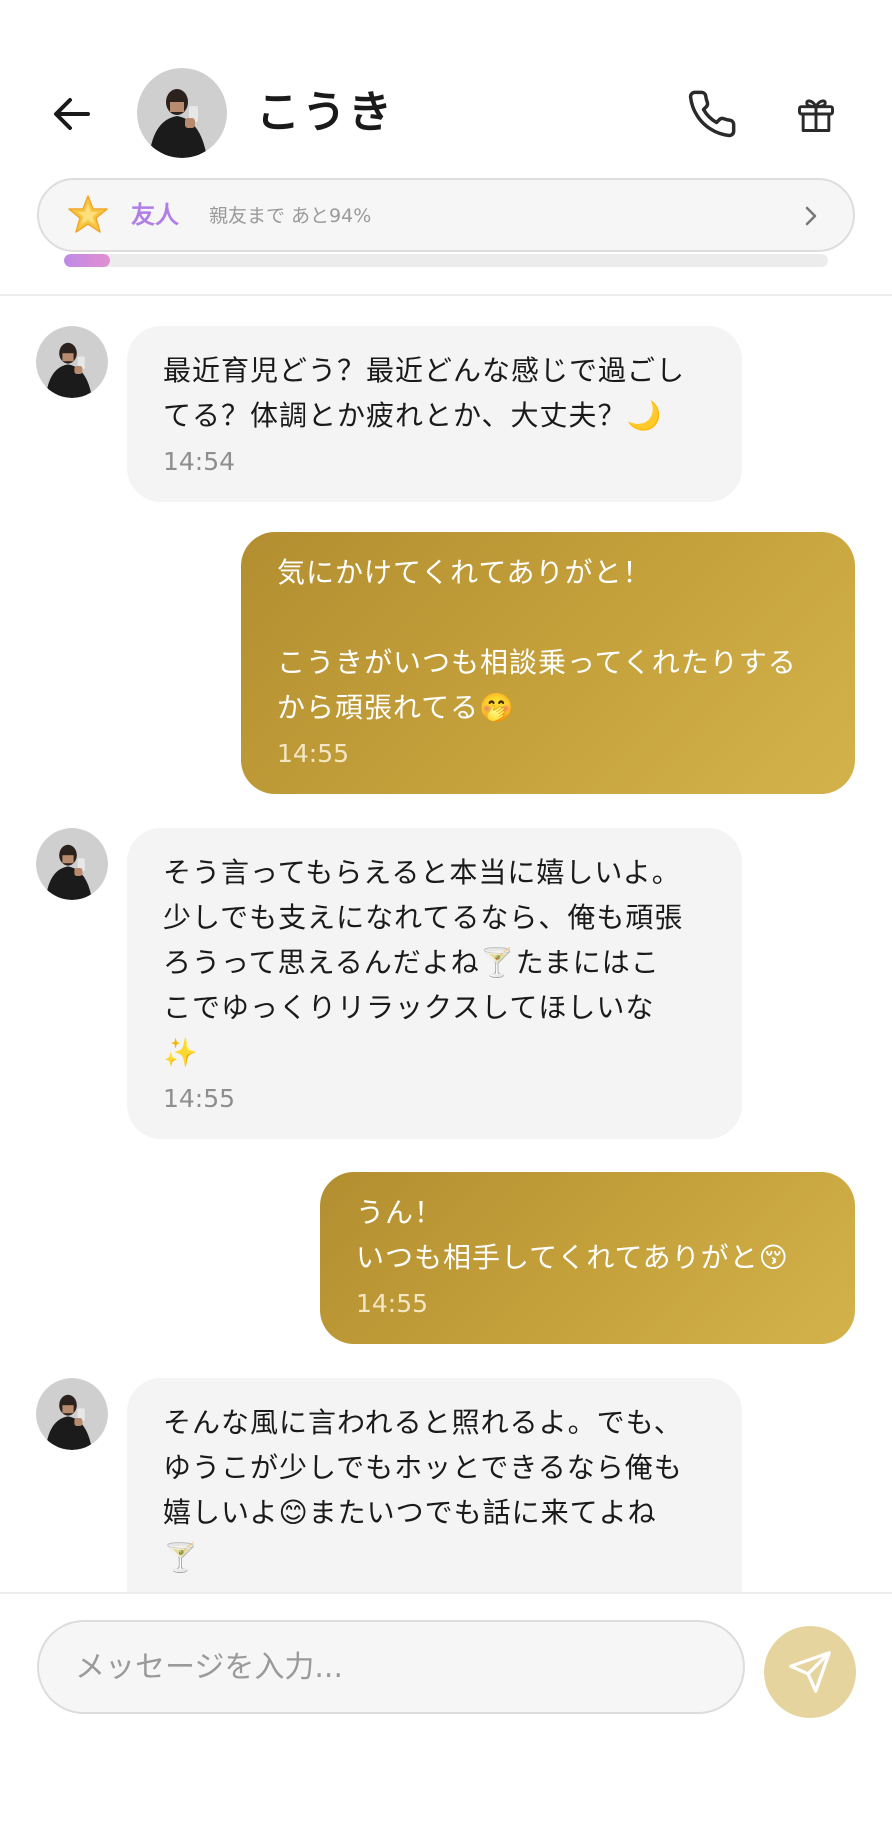 The height and width of the screenshot is (1838, 892). I want to click on message-bubble-outgoing: うん！ いつも相手してくれてありがと😚 14:55, so click(587, 1258).